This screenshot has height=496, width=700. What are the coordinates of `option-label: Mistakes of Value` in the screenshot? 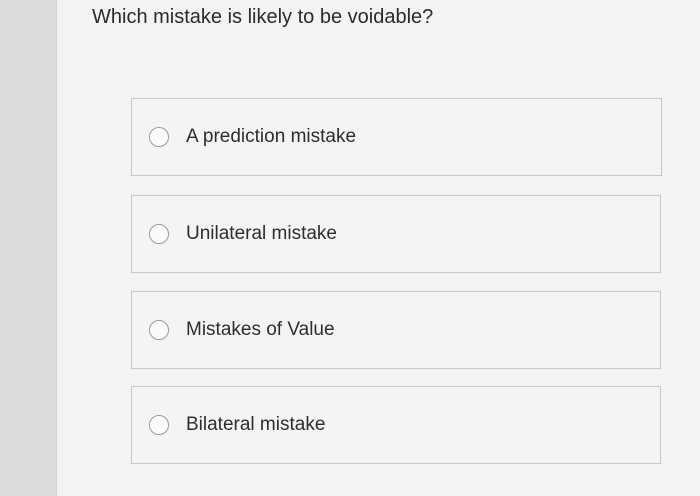 It's located at (260, 329).